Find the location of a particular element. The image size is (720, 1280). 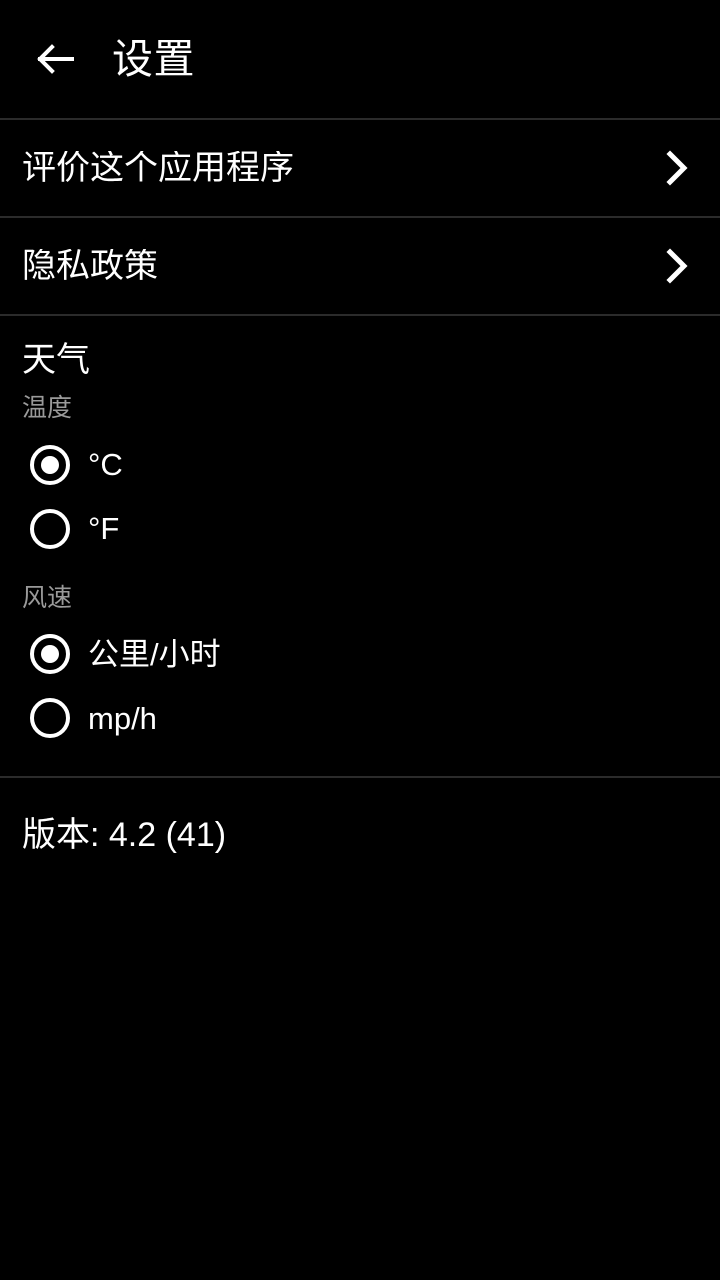

radio-label-fahrenheit: °F is located at coordinates (104, 529).